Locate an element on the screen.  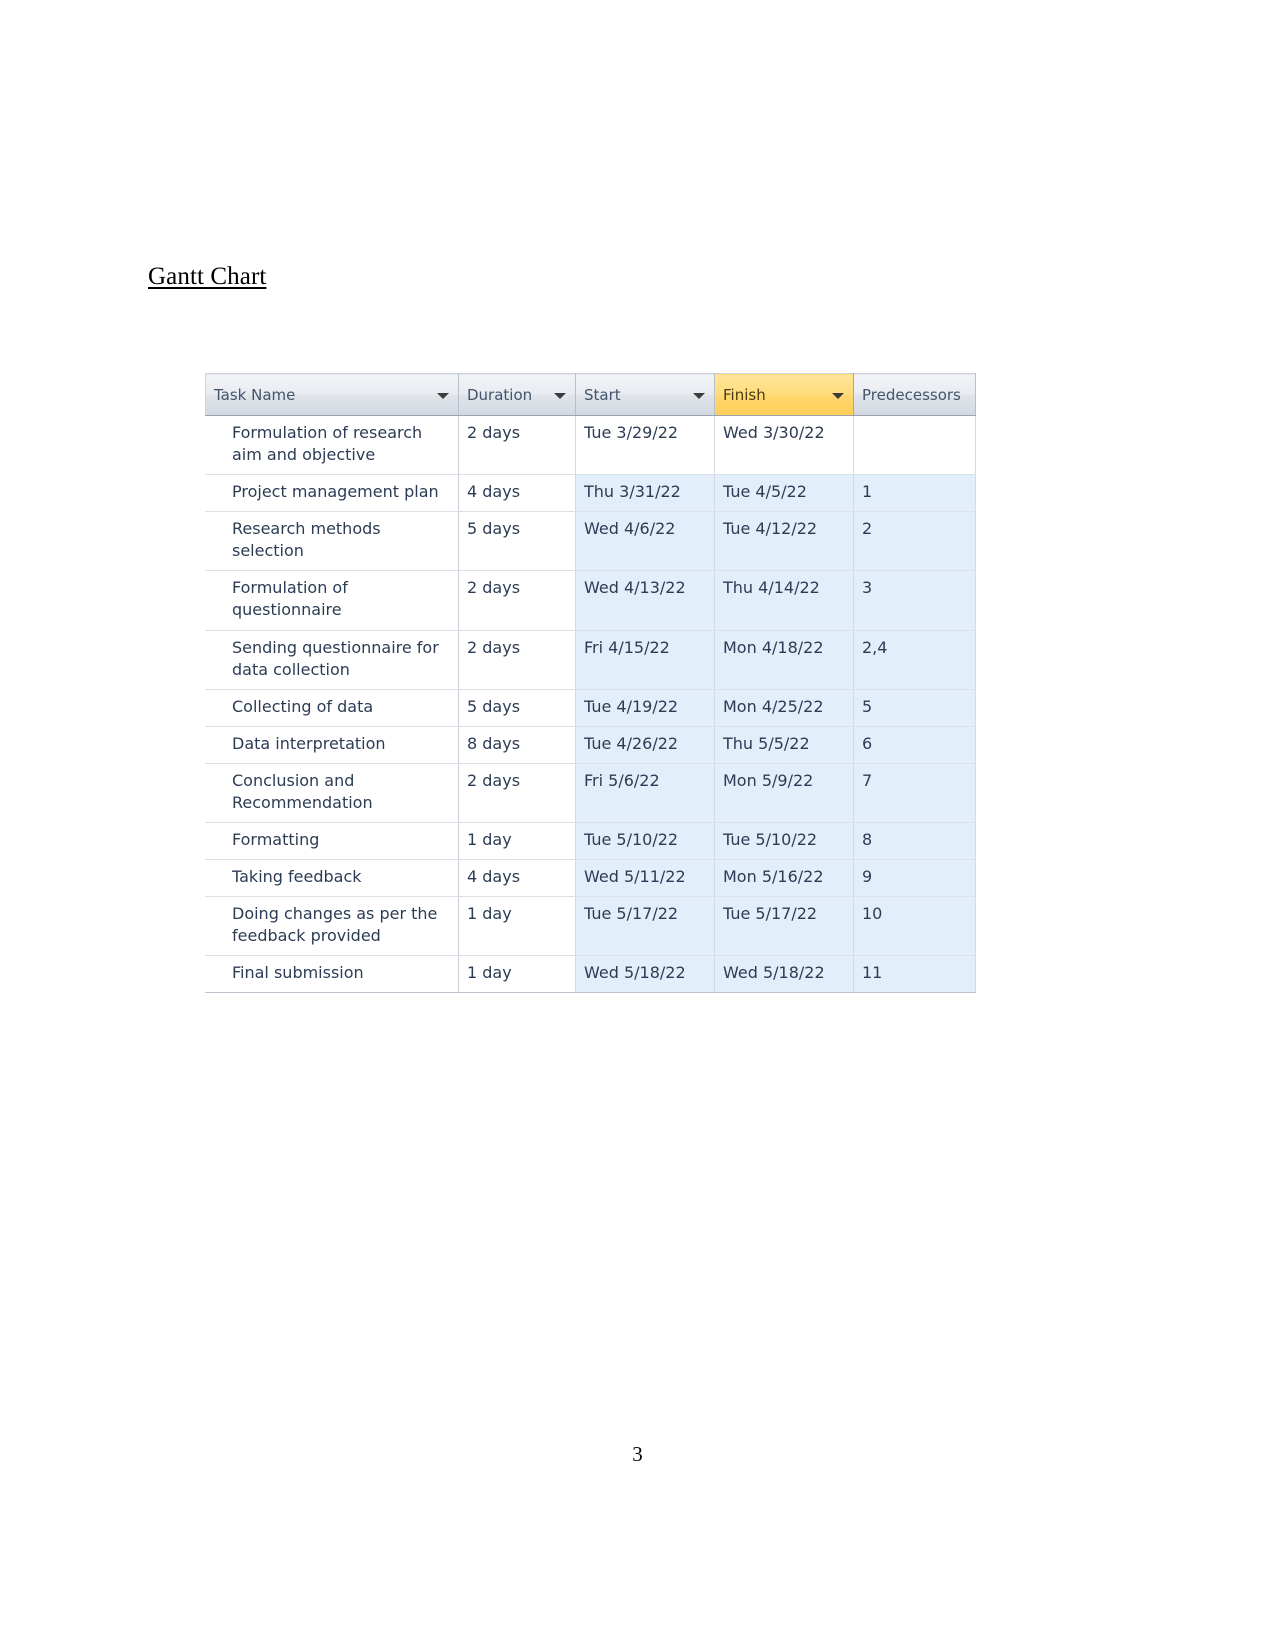
column-header-finish: Finish is located at coordinates (784, 394).